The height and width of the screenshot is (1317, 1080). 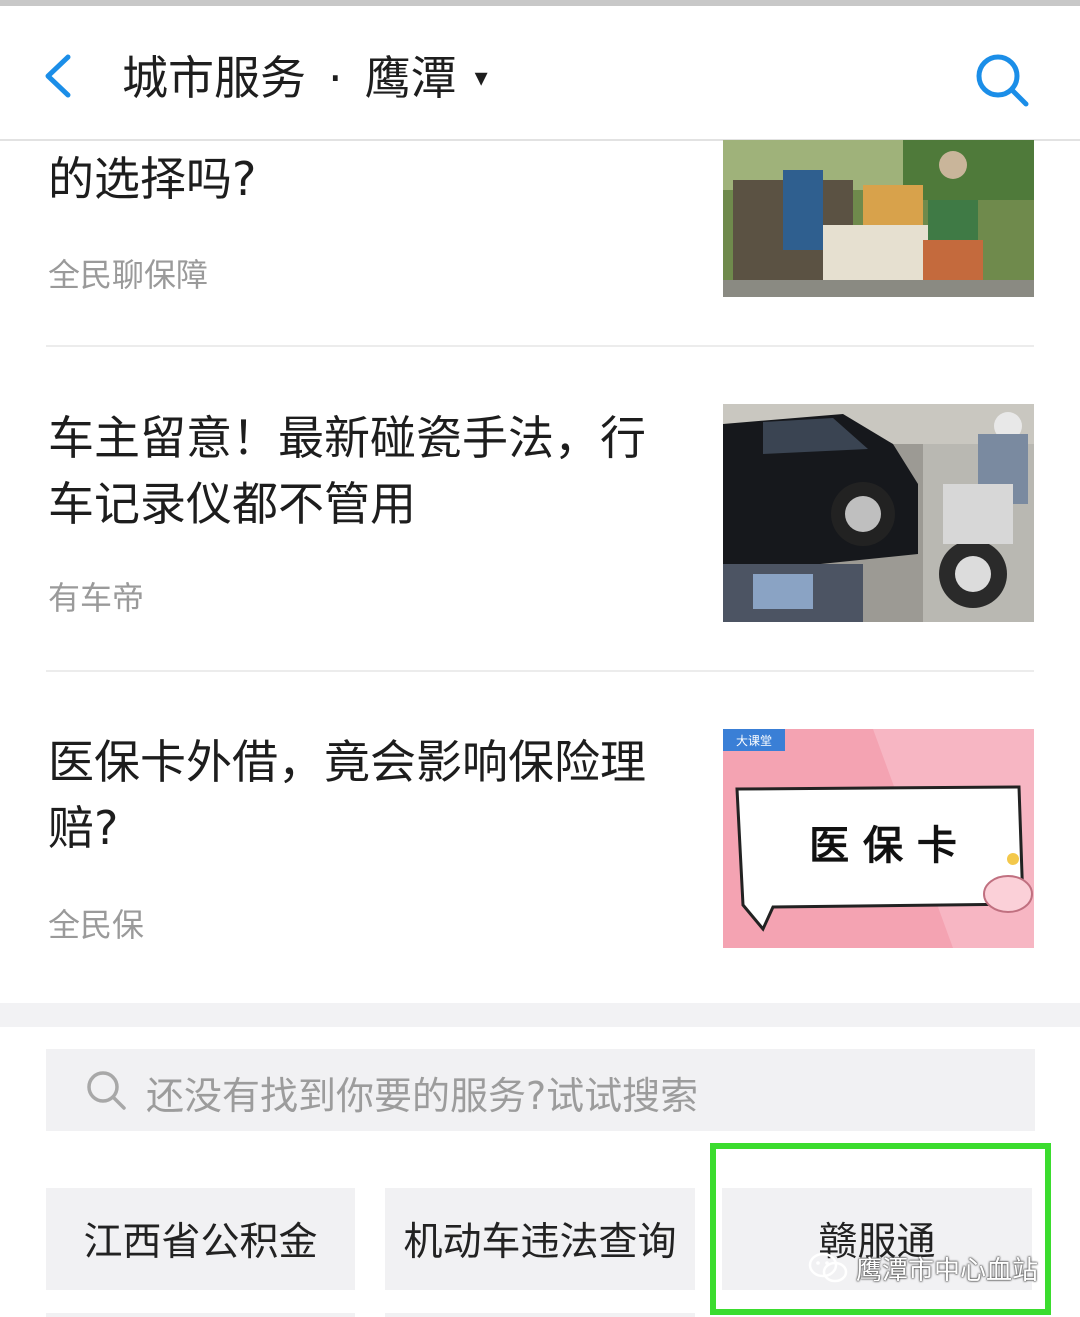 I want to click on caret-down-icon: ▾, so click(x=481, y=78).